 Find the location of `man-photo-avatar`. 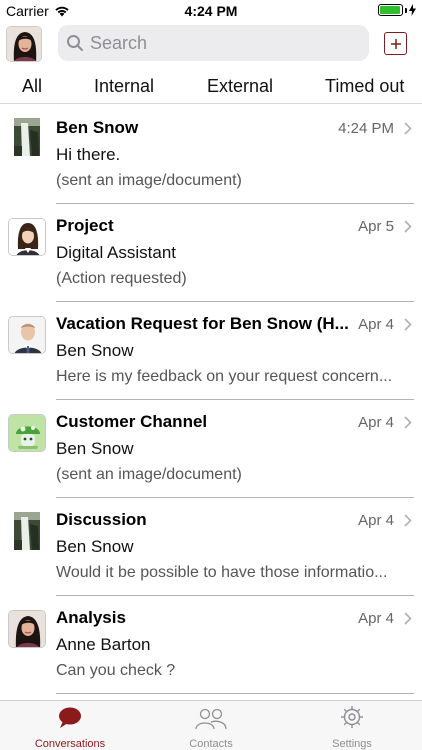

man-photo-avatar is located at coordinates (27, 335).